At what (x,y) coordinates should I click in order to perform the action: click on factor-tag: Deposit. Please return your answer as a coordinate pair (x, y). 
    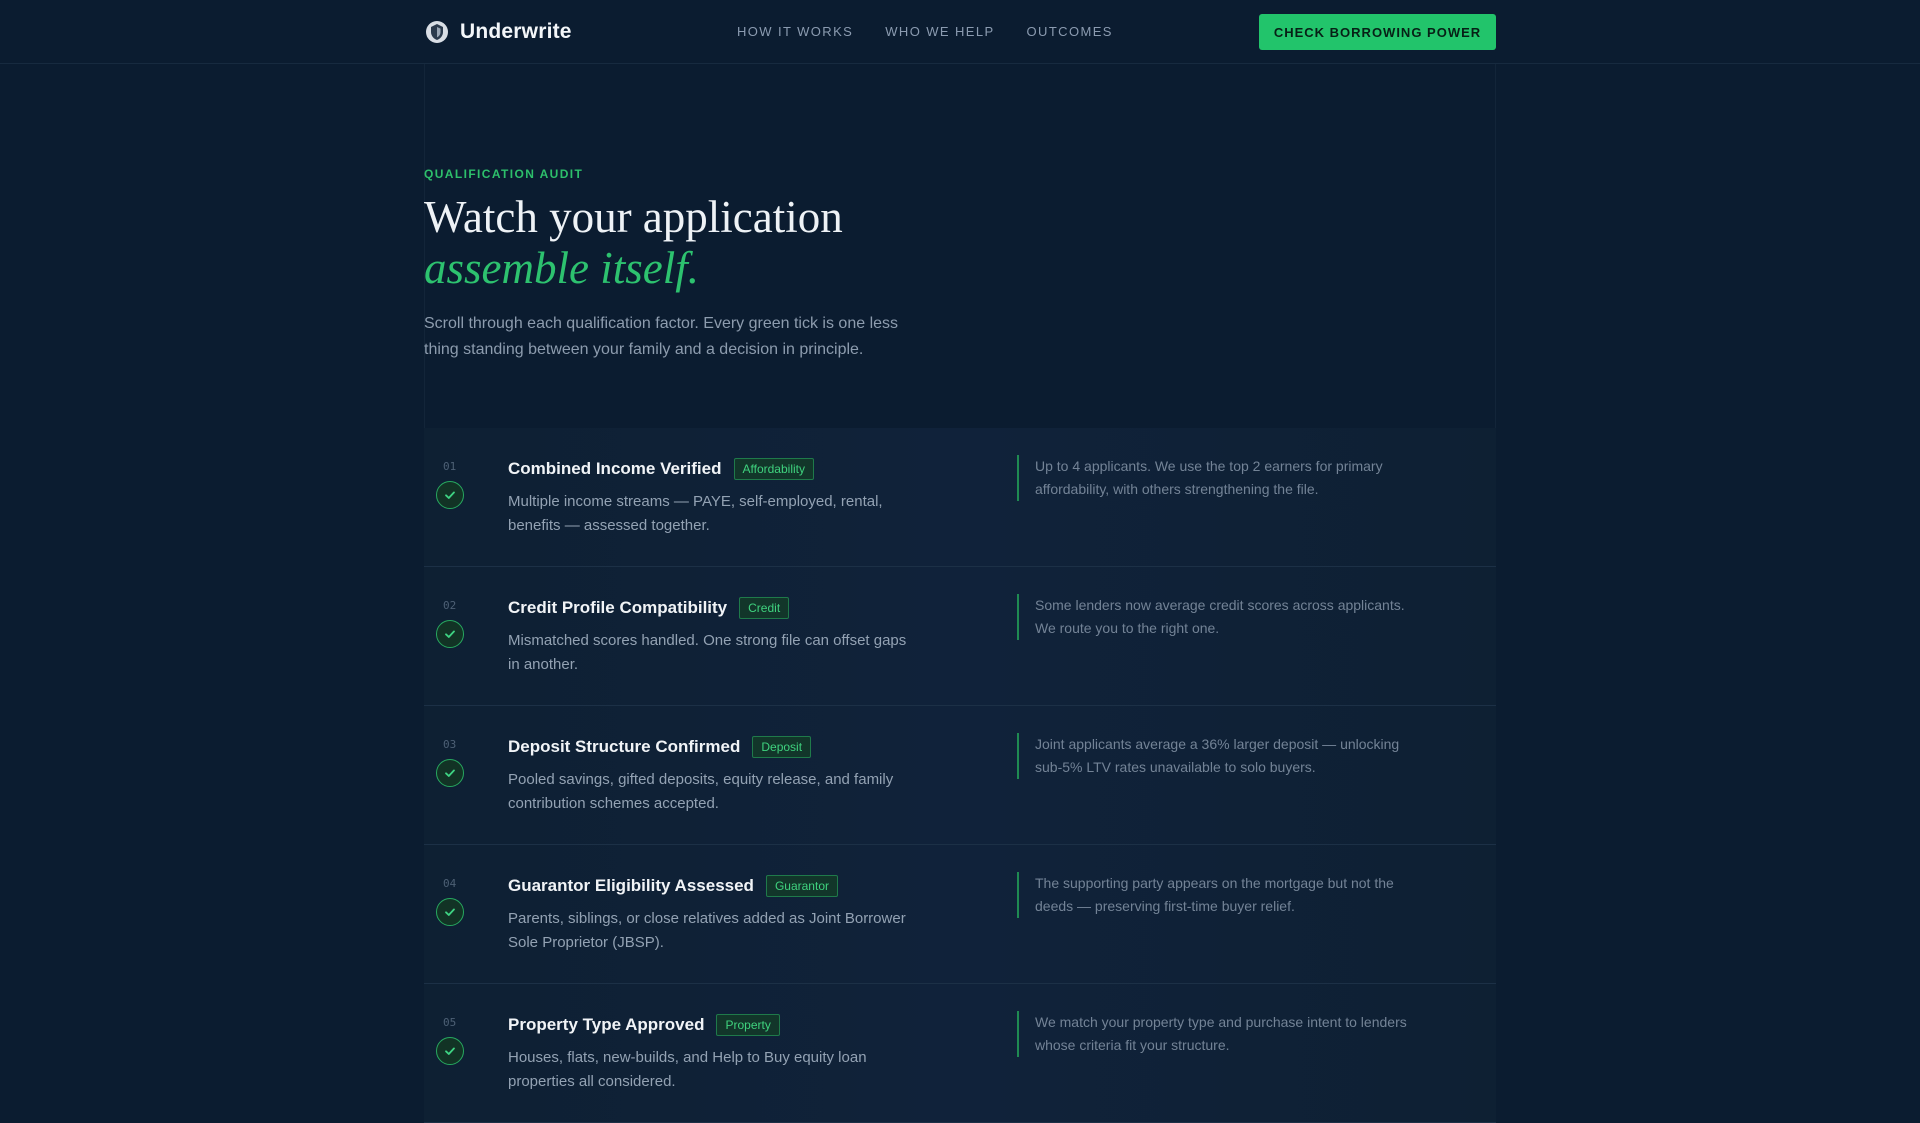
    Looking at the image, I should click on (782, 747).